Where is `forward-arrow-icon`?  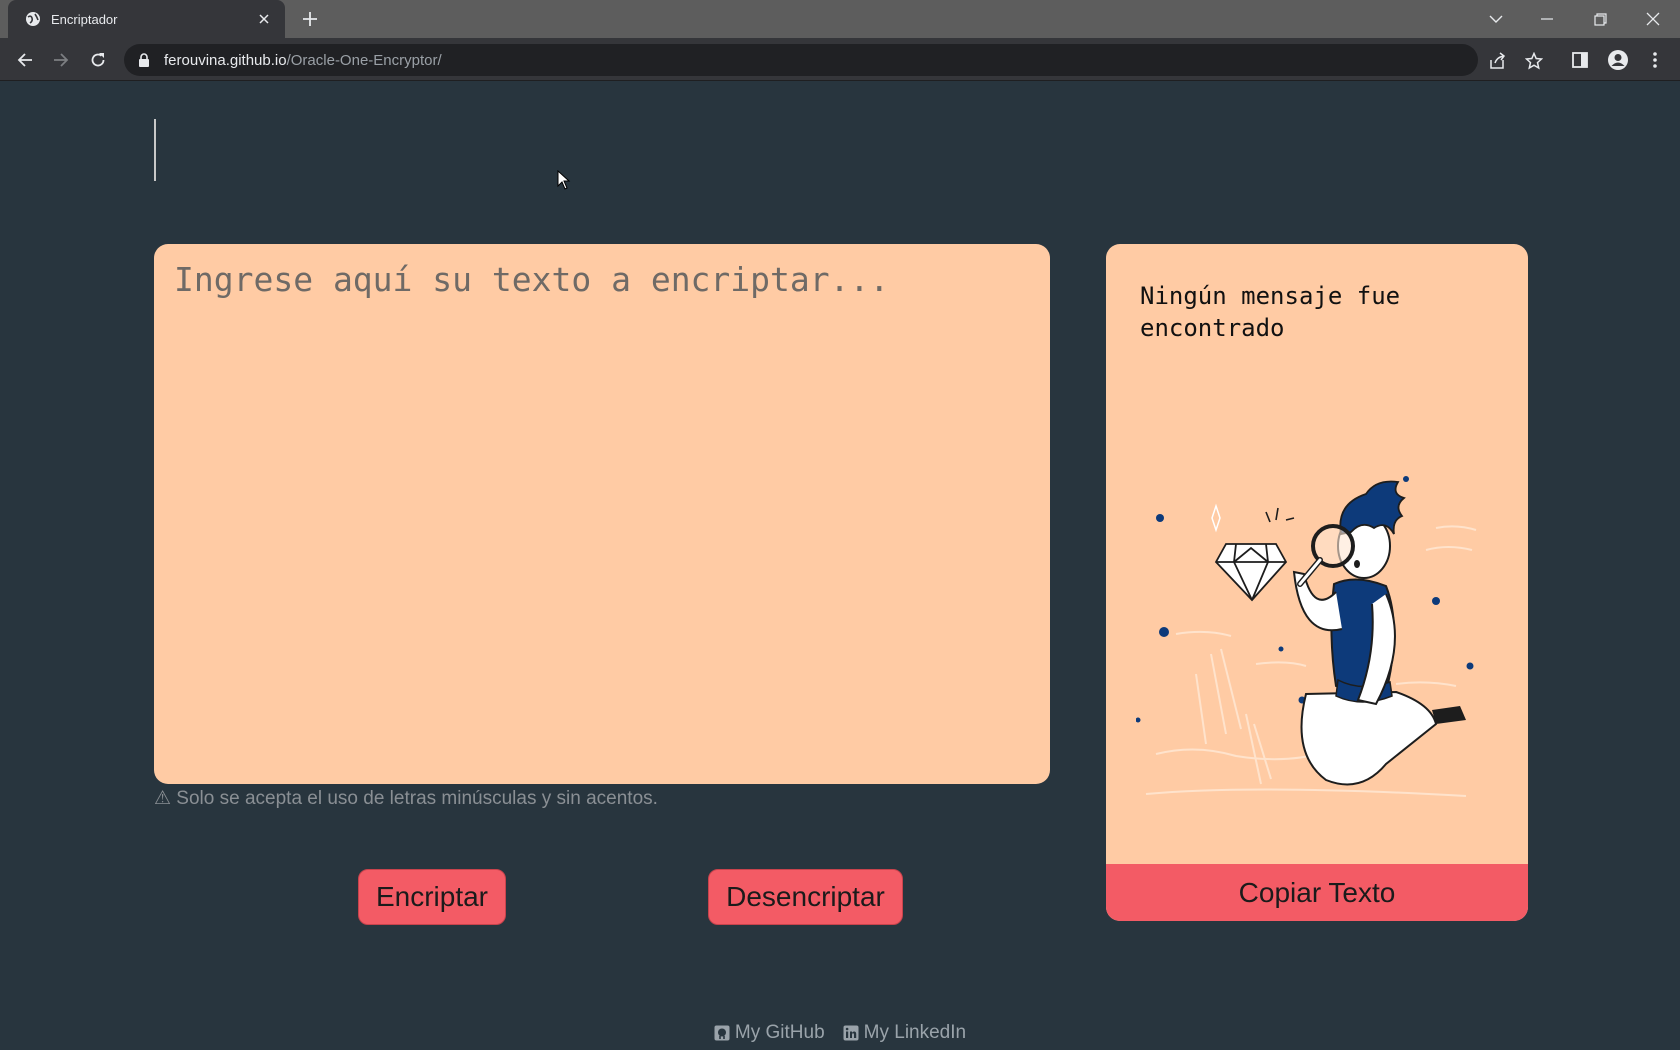 forward-arrow-icon is located at coordinates (61, 60).